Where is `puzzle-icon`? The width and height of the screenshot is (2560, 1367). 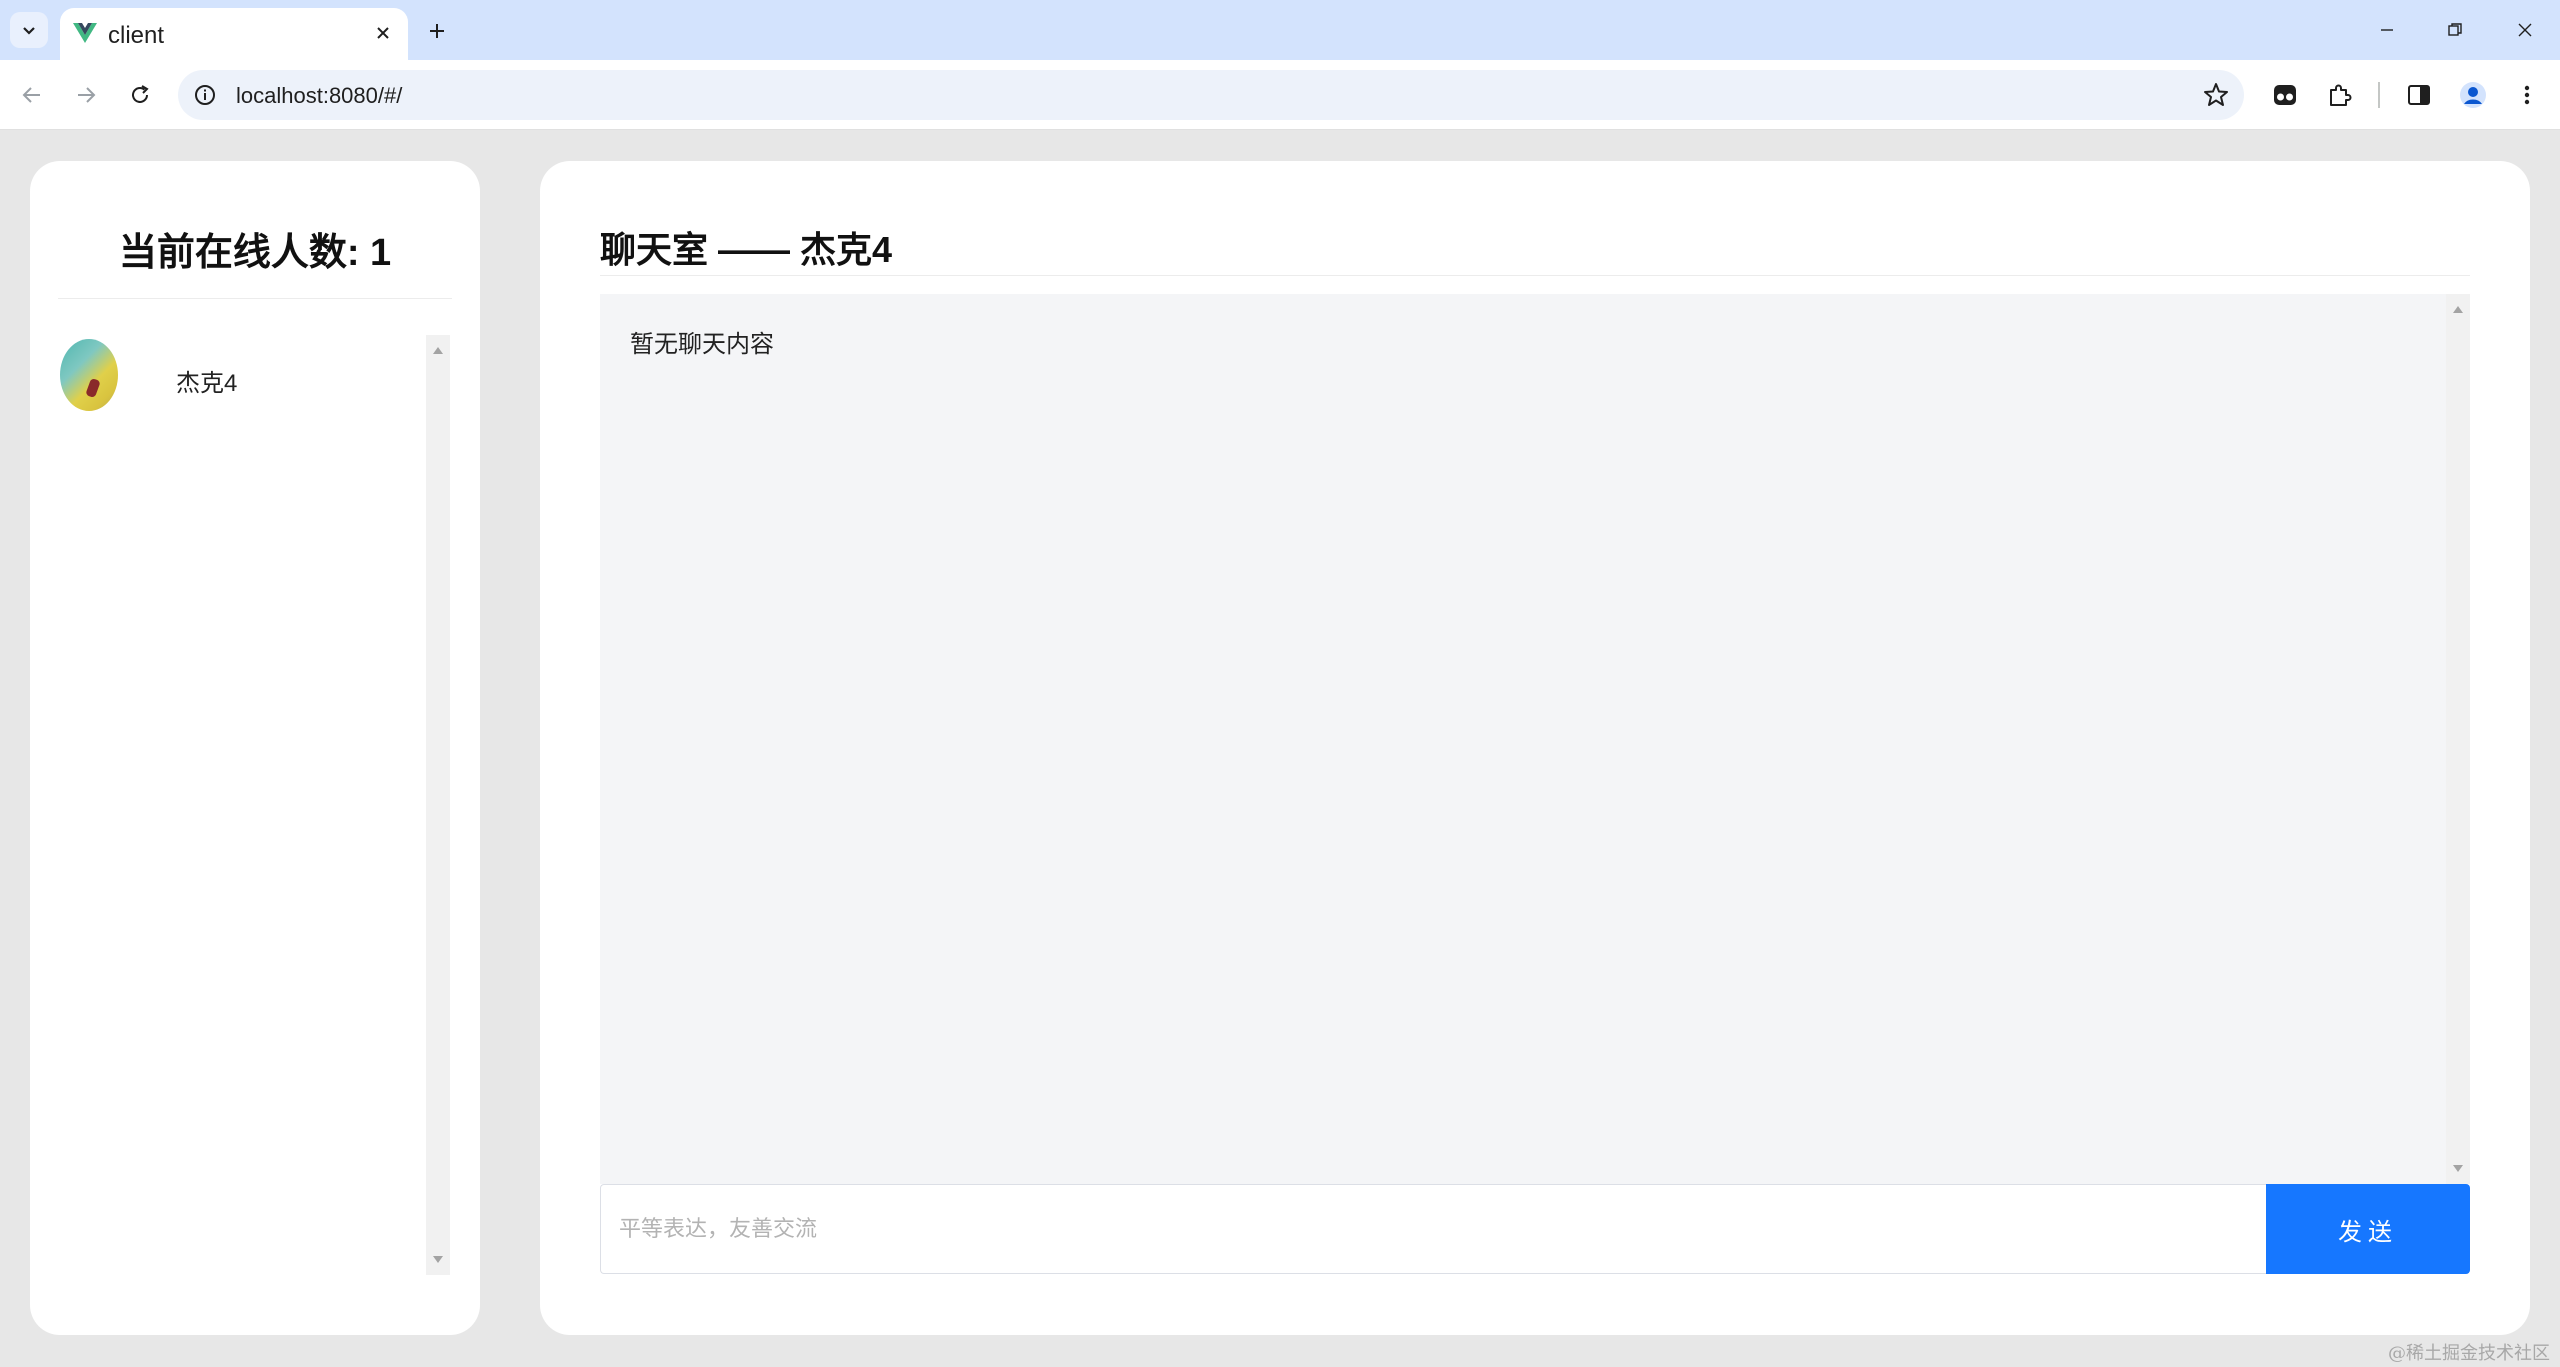
puzzle-icon is located at coordinates (2341, 95).